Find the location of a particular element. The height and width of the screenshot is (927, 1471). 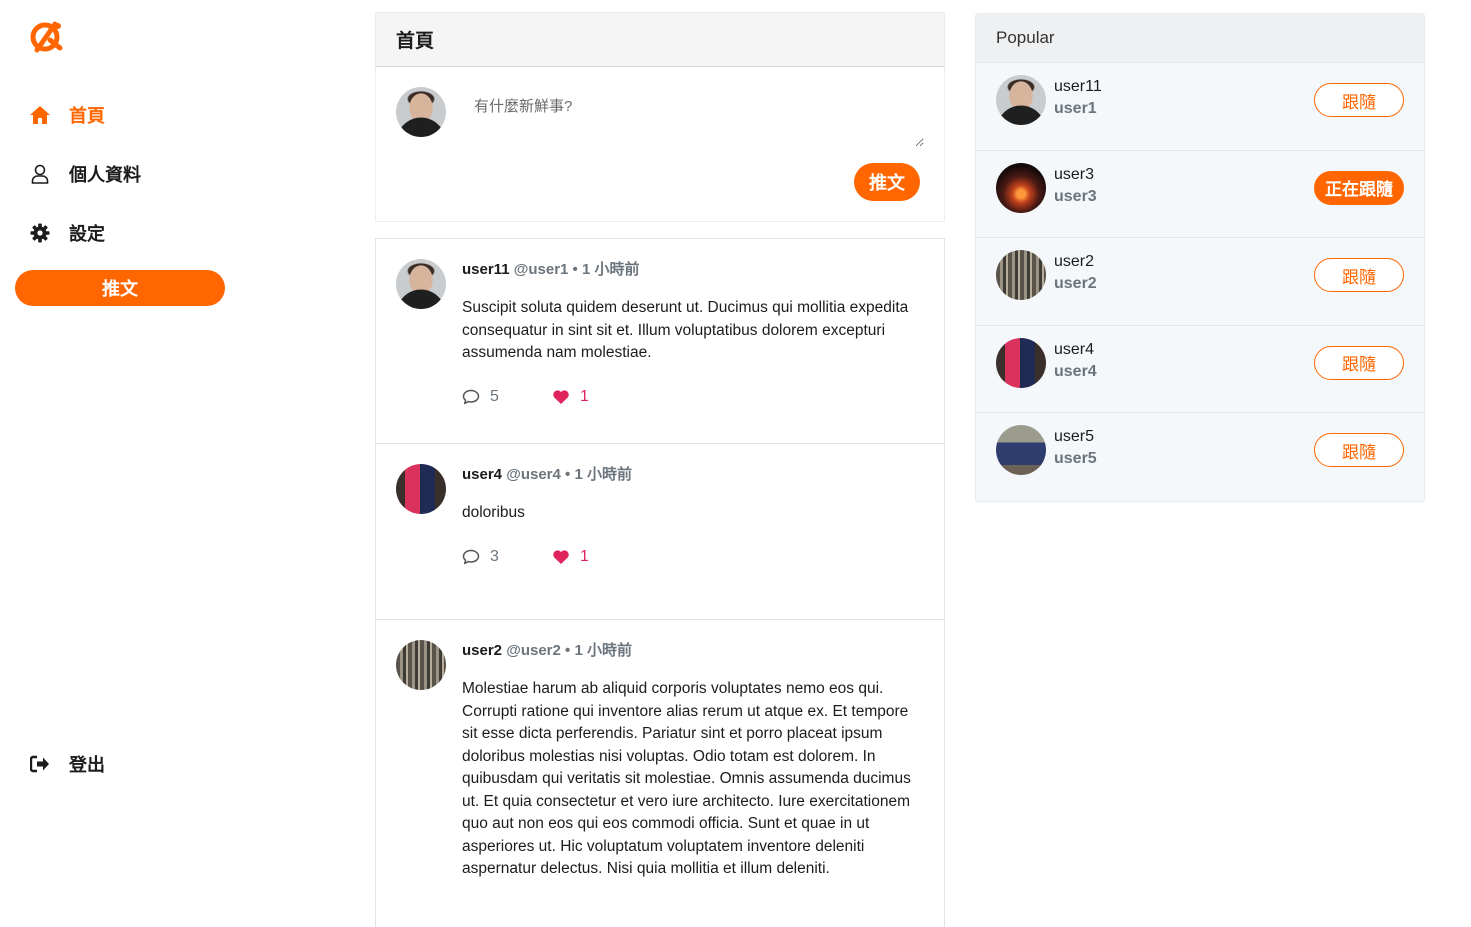

user-icon is located at coordinates (40, 174).